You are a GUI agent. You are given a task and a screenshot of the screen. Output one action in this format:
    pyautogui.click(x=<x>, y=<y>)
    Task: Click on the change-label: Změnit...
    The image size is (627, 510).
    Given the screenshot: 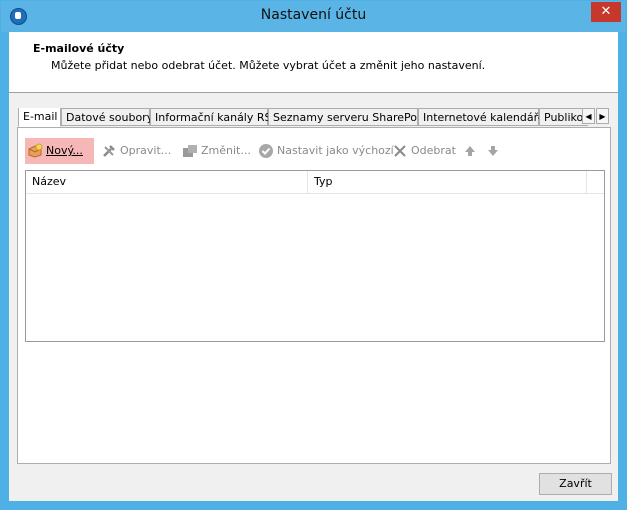 What is the action you would take?
    pyautogui.click(x=226, y=150)
    